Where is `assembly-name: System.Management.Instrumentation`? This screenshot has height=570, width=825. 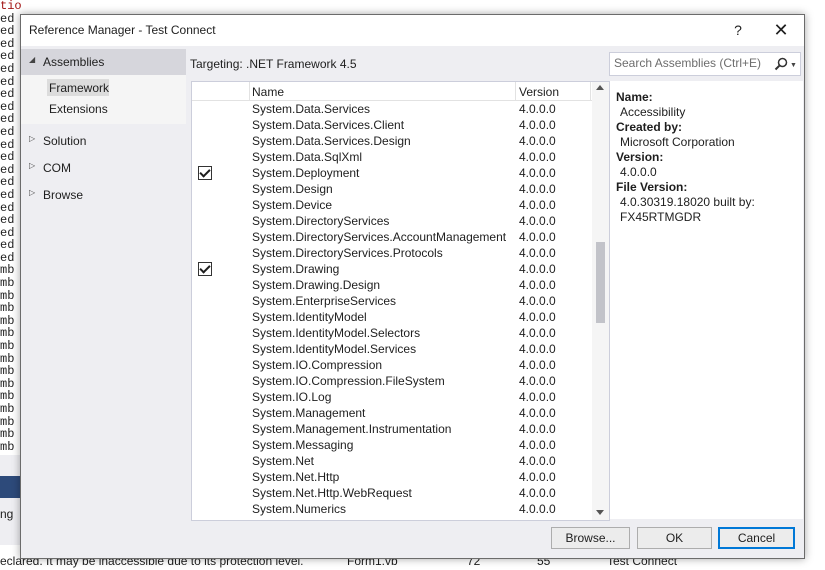
assembly-name: System.Management.Instrumentation is located at coordinates (352, 429).